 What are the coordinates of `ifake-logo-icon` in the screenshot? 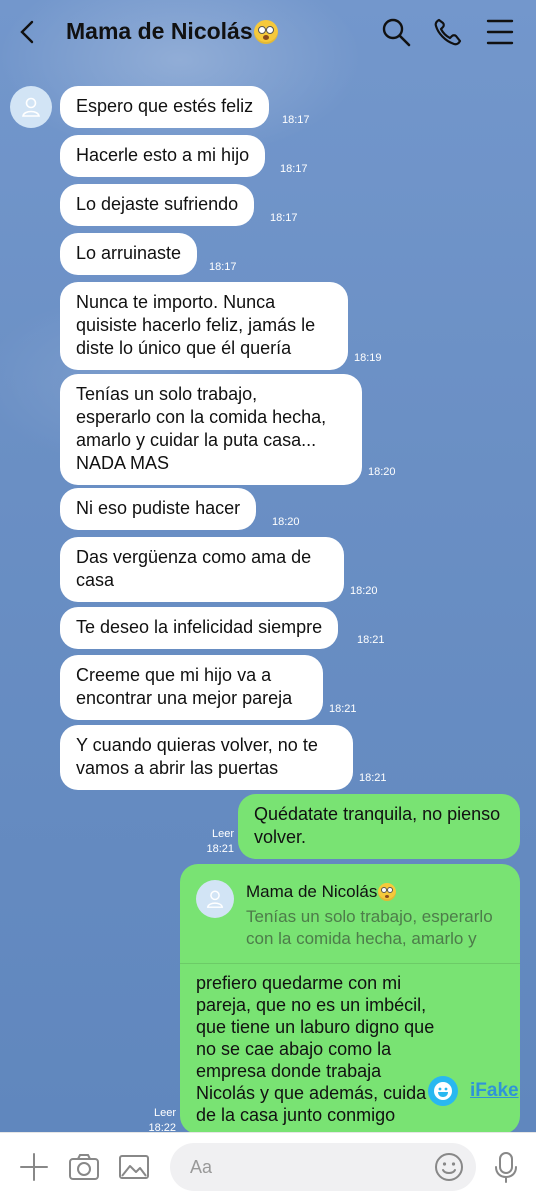 It's located at (443, 1091).